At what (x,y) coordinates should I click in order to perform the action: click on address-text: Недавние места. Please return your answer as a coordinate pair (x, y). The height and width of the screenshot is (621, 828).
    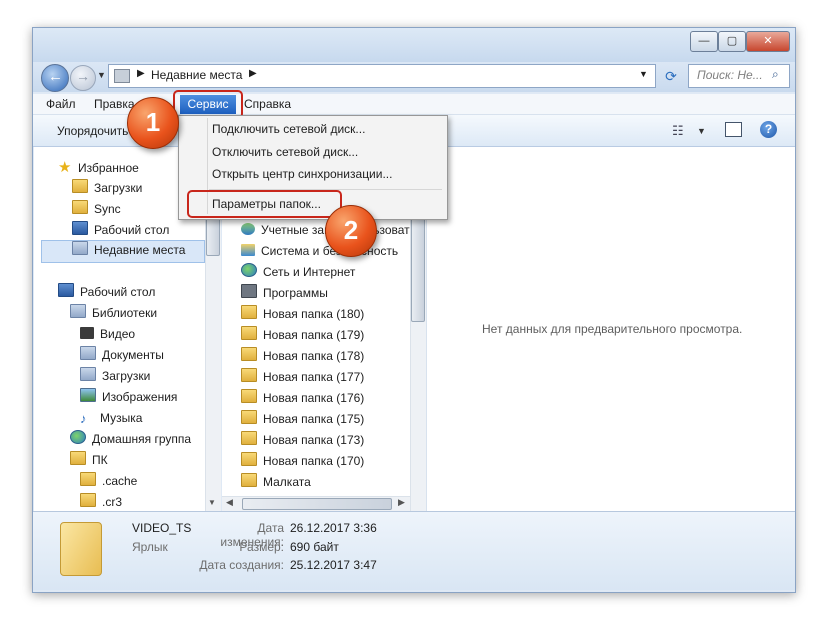
    Looking at the image, I should click on (196, 75).